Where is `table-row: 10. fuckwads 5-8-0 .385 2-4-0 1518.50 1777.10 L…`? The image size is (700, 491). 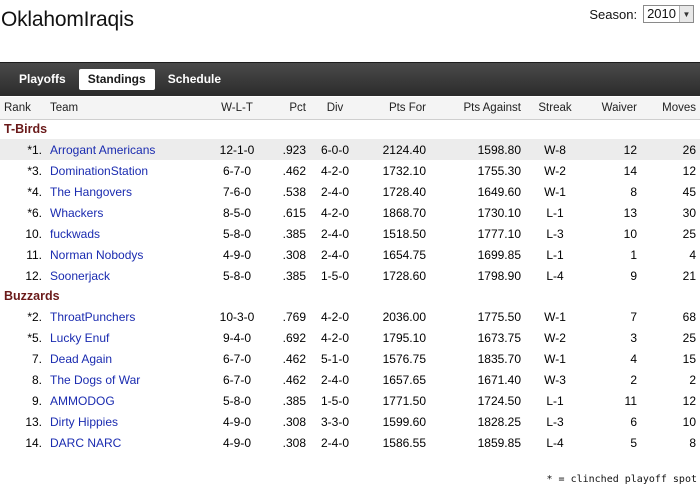
table-row: 10. fuckwads 5-8-0 .385 2-4-0 1518.50 1777.10 L… is located at coordinates (350, 233).